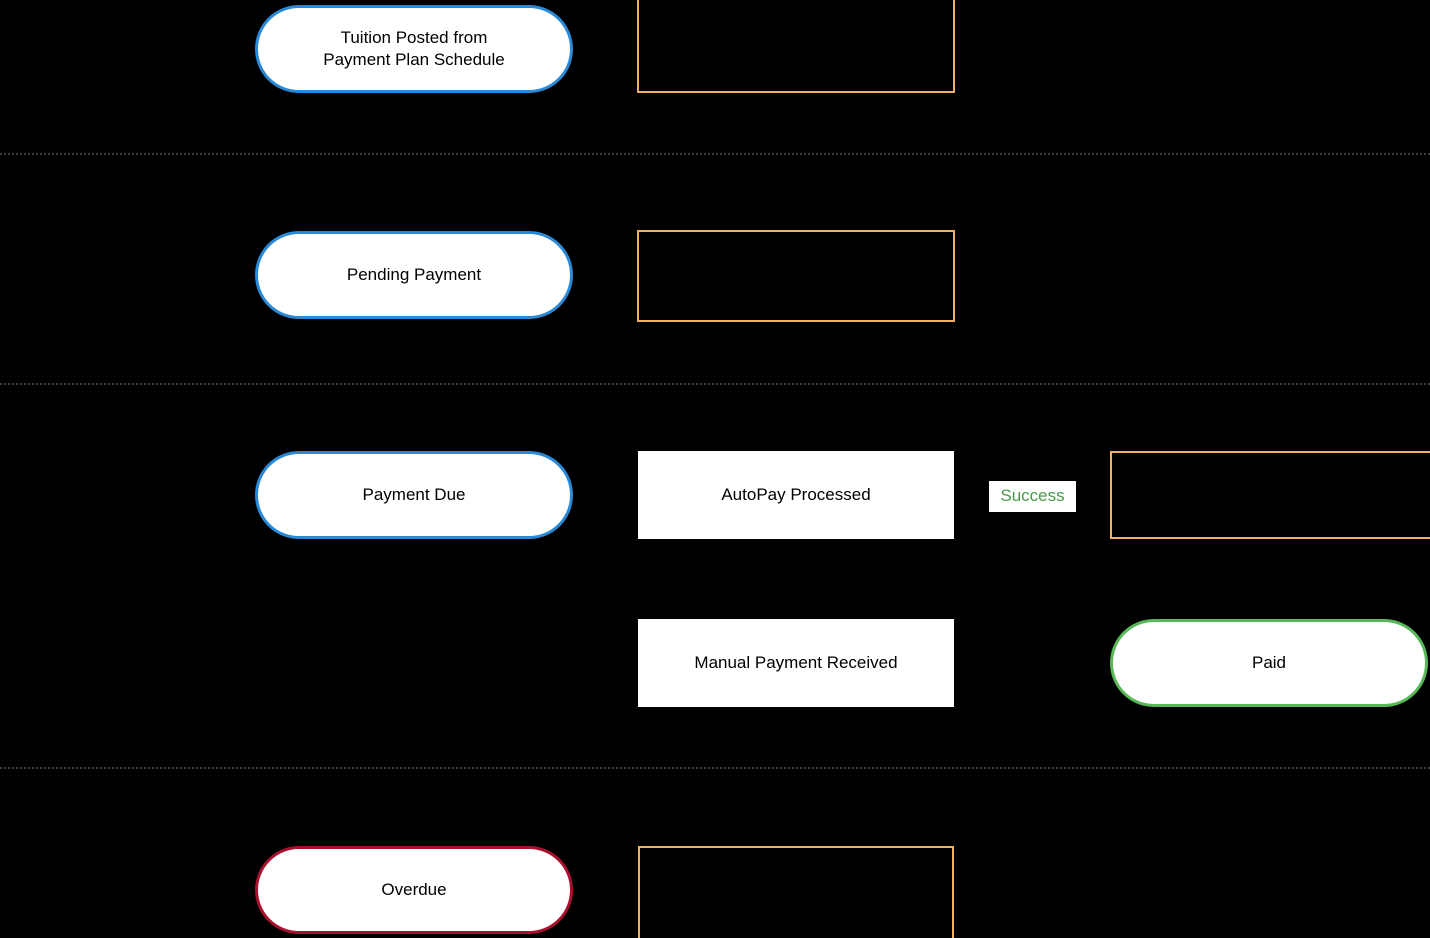 This screenshot has width=1430, height=938. I want to click on action-node-label: Manual Payment Received, so click(796, 662).